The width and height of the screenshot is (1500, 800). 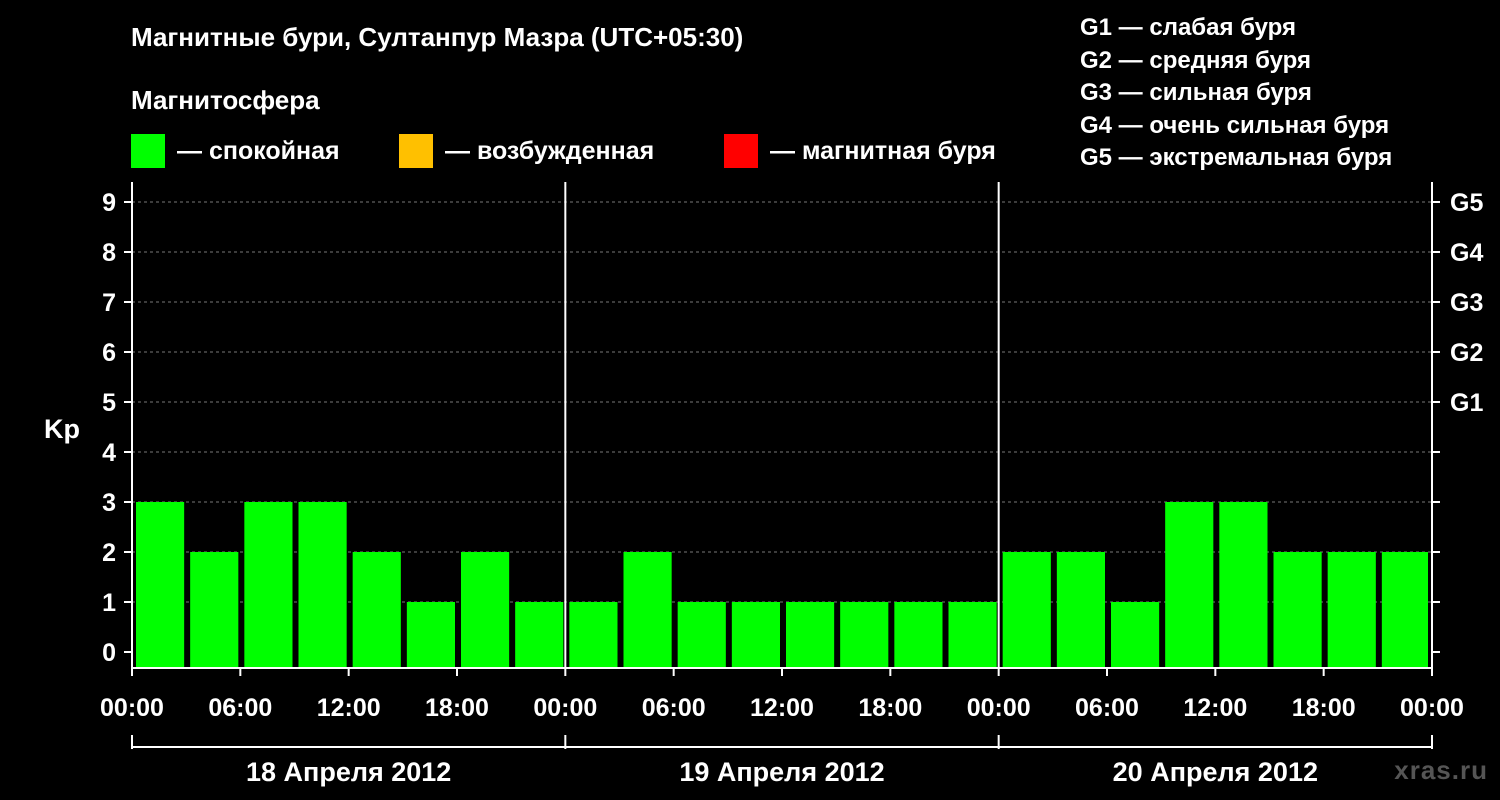 What do you see at coordinates (1107, 708) in the screenshot?
I see `x-tick-label-9: 06:00` at bounding box center [1107, 708].